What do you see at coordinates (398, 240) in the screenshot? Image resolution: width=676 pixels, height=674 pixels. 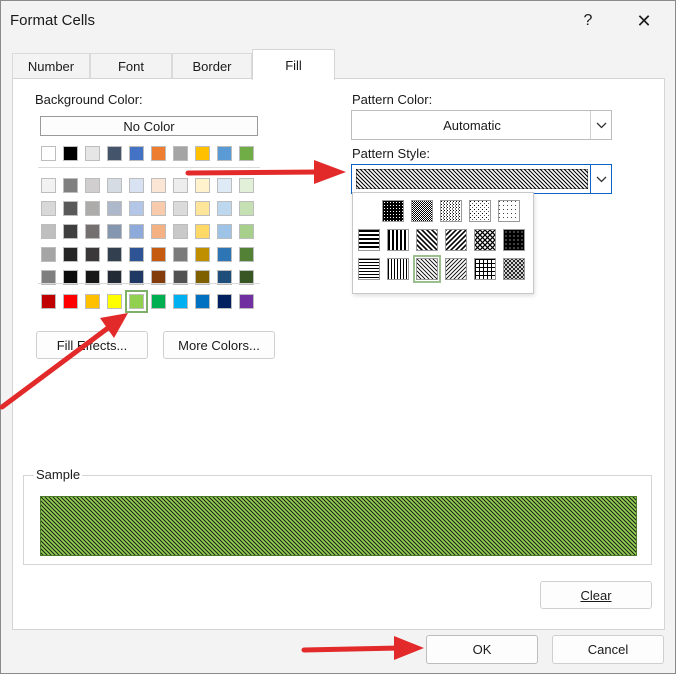 I see `pattern-vertical-stripe` at bounding box center [398, 240].